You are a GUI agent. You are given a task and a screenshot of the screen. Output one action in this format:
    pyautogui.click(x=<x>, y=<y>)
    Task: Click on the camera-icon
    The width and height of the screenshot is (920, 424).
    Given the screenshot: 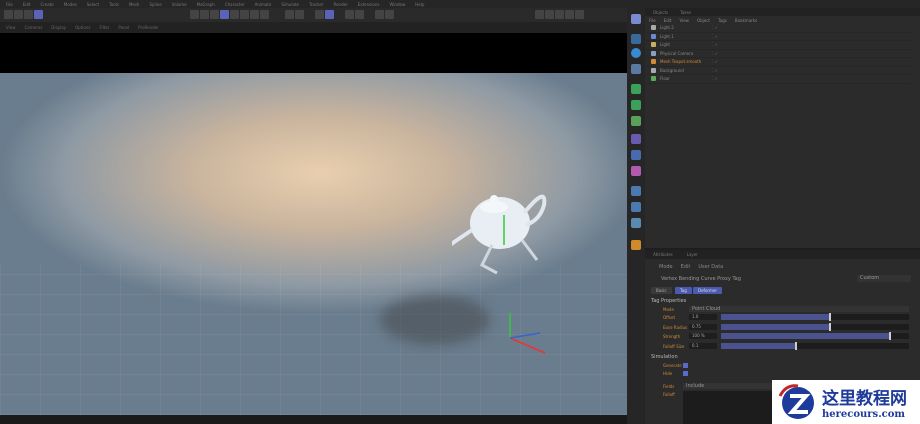 What is the action you would take?
    pyautogui.click(x=636, y=155)
    